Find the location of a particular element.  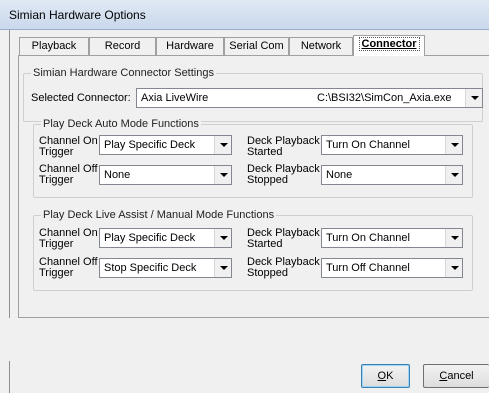

assist-playback-started-select: Turn On Channel is located at coordinates (392, 238).